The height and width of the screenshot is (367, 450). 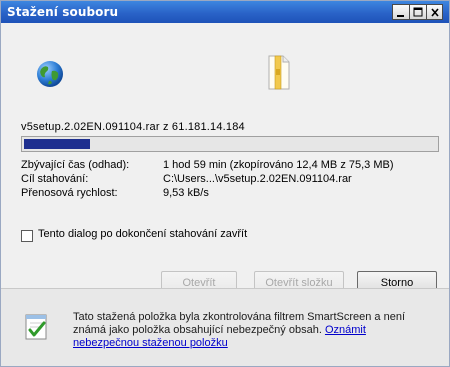 I want to click on download-progress-bar, so click(x=230, y=144).